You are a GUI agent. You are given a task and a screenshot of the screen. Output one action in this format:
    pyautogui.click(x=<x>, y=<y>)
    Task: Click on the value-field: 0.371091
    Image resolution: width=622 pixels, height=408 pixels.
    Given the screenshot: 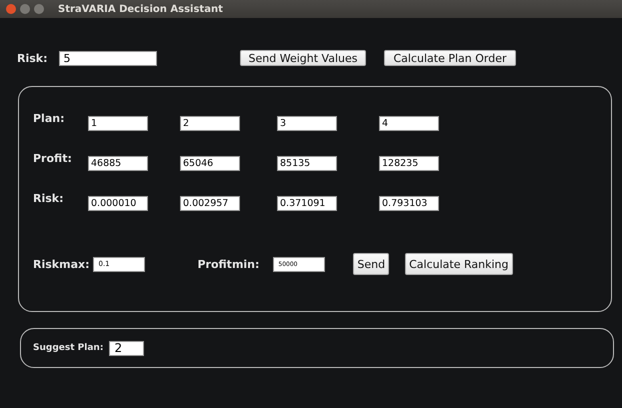 What is the action you would take?
    pyautogui.click(x=307, y=203)
    